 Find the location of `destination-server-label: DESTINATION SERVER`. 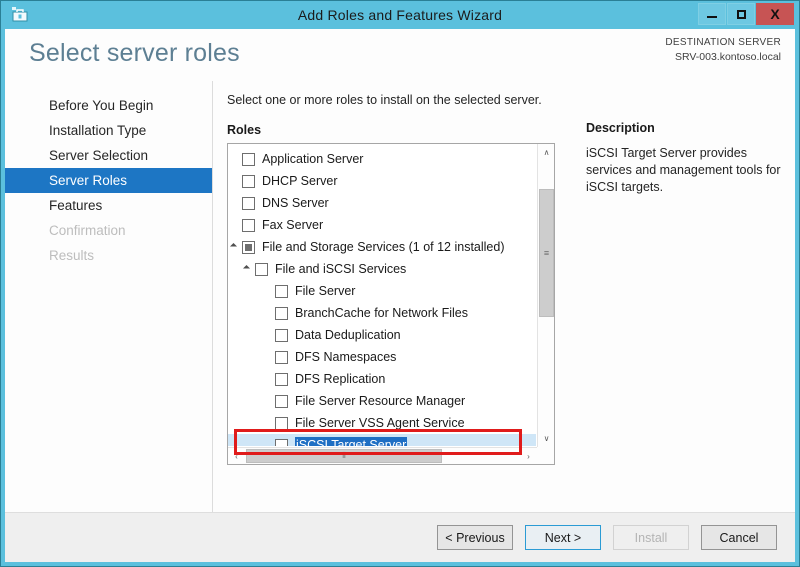

destination-server-label: DESTINATION SERVER is located at coordinates (723, 42).